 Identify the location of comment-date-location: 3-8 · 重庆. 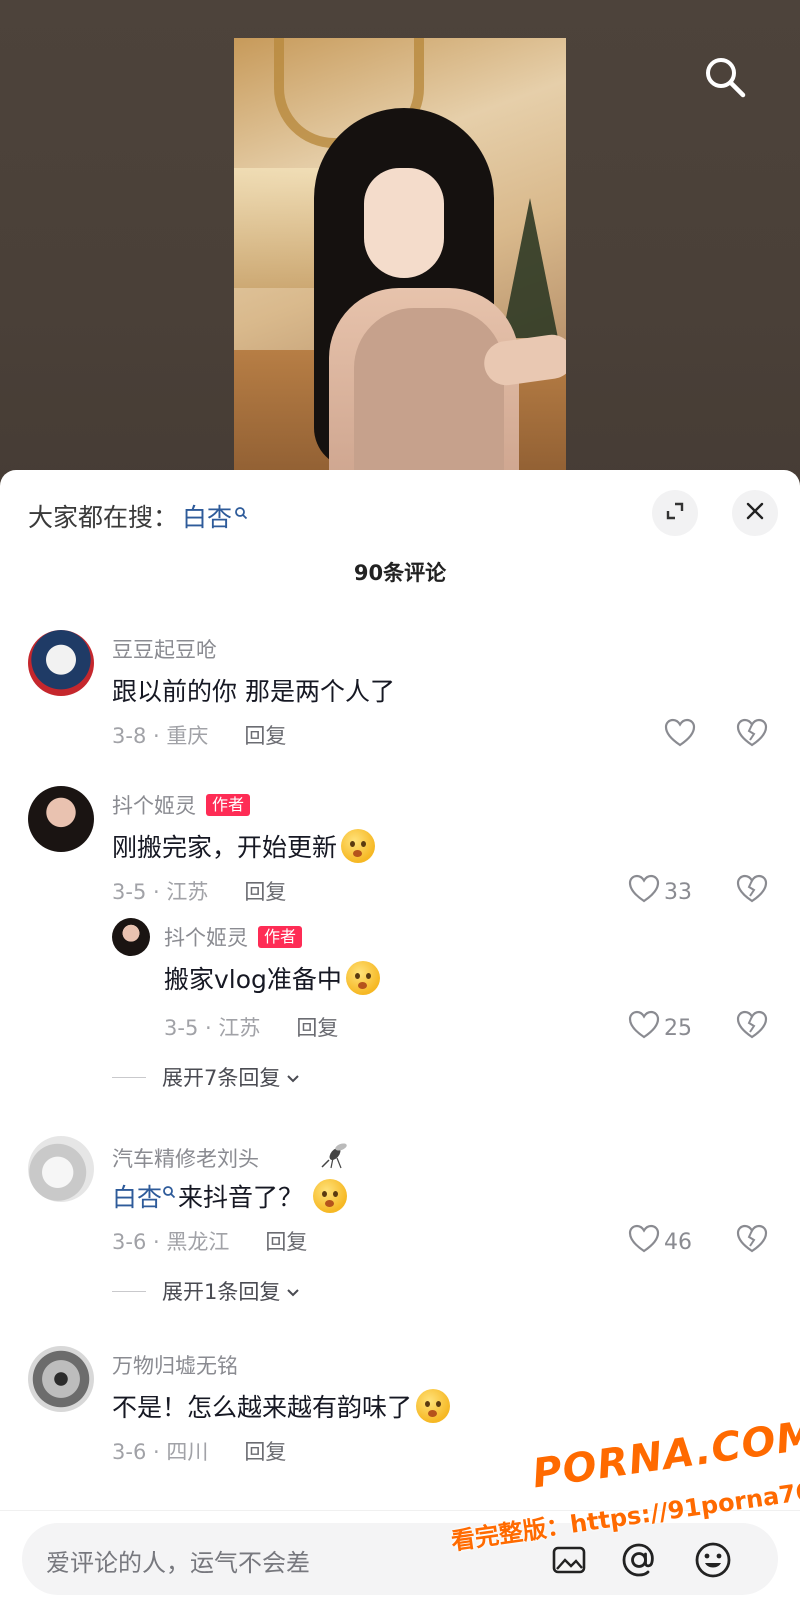
(160, 736).